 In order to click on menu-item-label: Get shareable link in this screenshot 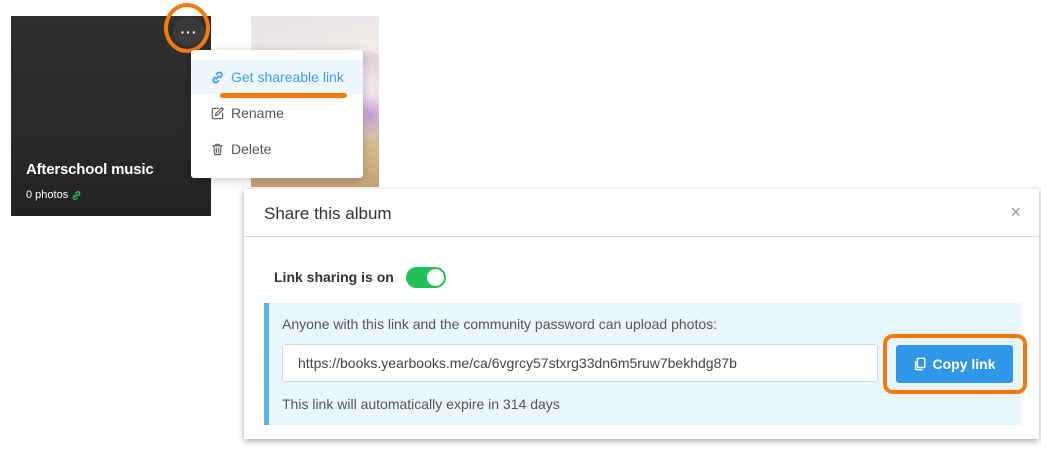, I will do `click(287, 77)`.